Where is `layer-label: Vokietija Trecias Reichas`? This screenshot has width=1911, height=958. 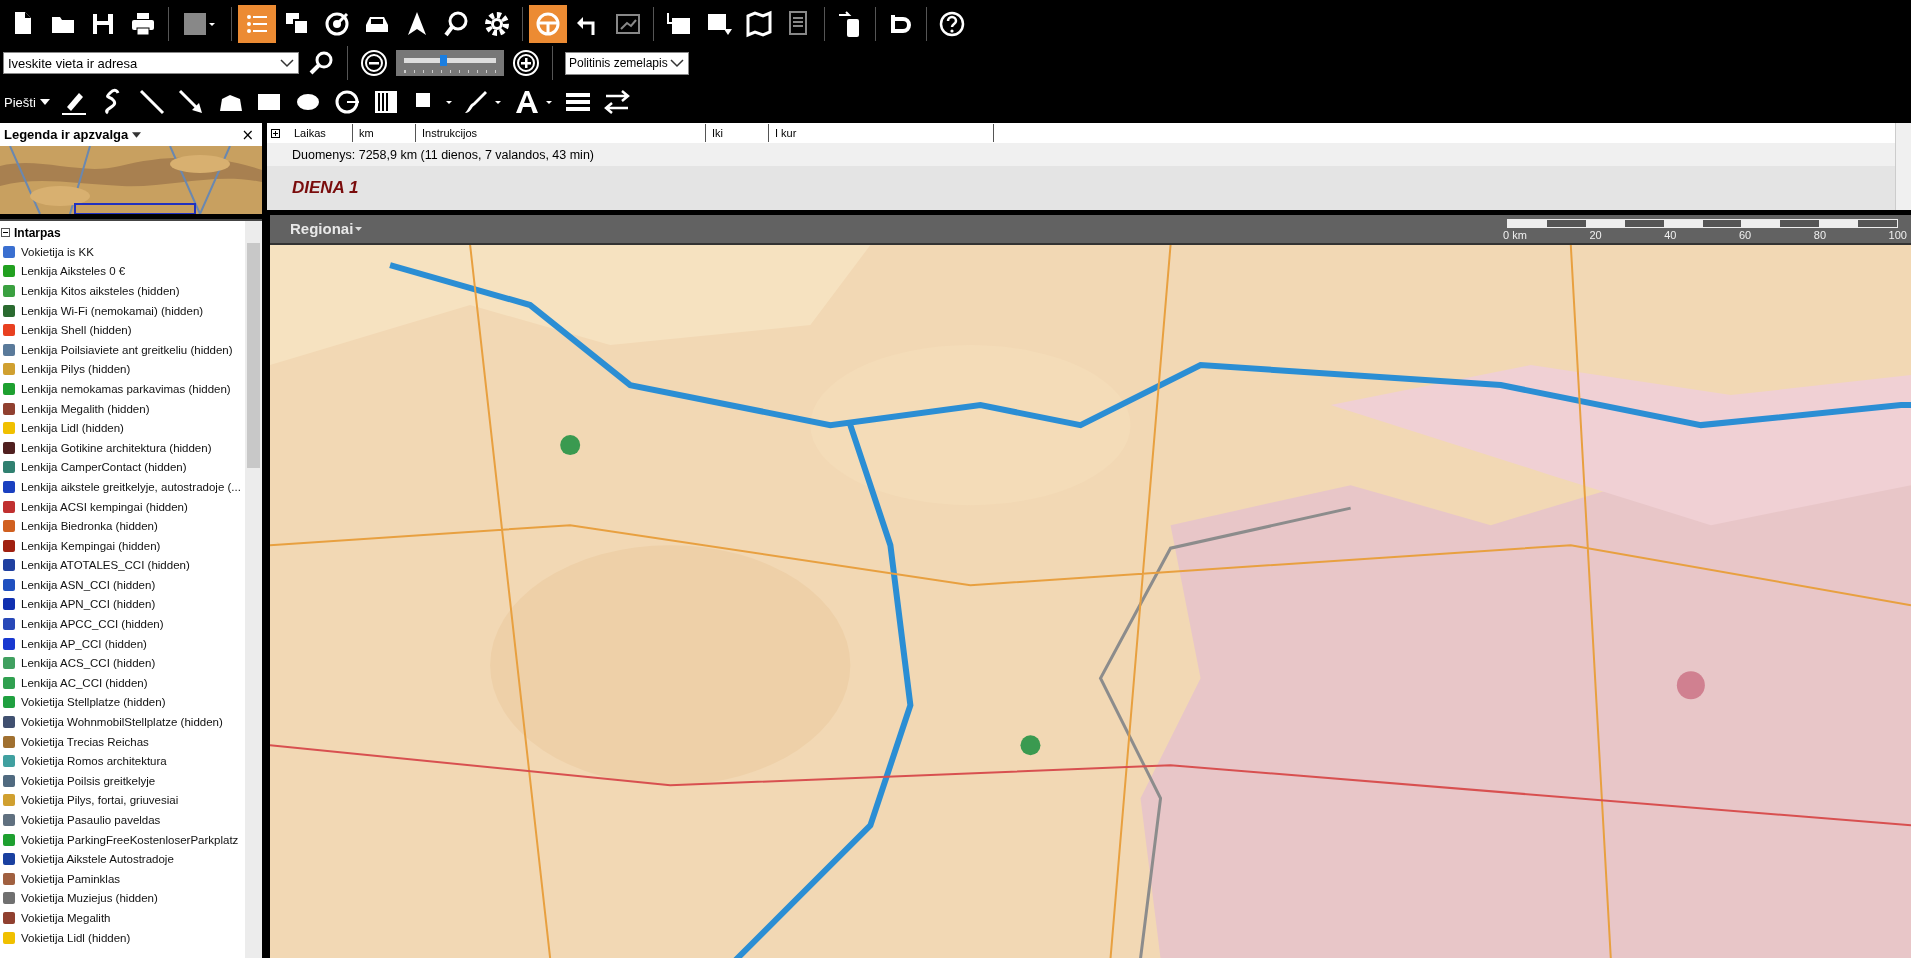 layer-label: Vokietija Trecias Reichas is located at coordinates (85, 741).